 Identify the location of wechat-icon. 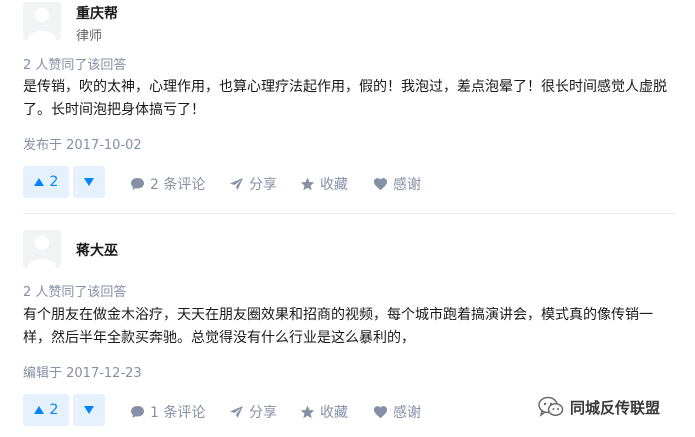
(551, 406).